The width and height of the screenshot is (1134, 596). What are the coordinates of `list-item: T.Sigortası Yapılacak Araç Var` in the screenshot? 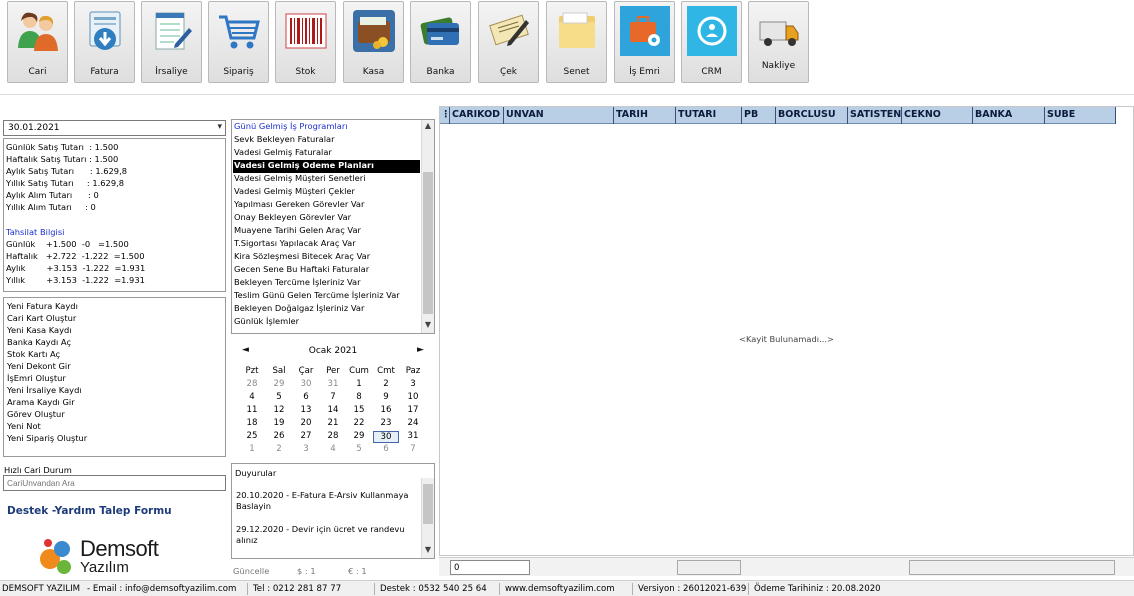 It's located at (326, 244).